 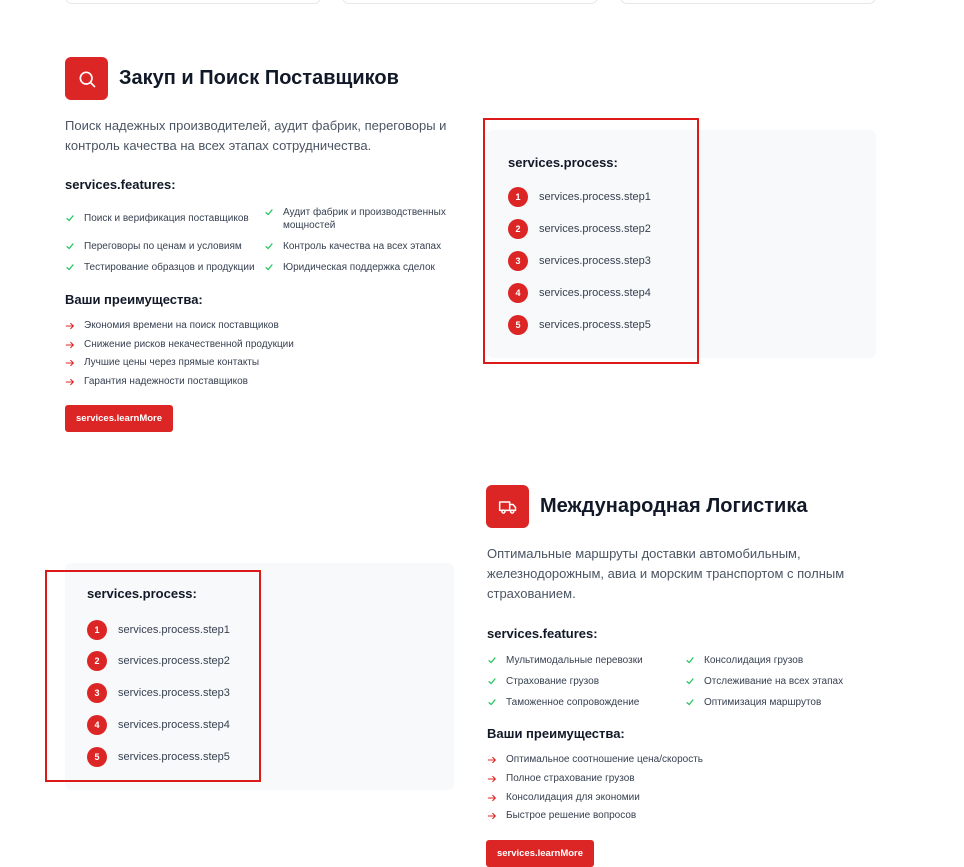 I want to click on feature-item: Тестирование образцов и продукции, so click(x=165, y=267).